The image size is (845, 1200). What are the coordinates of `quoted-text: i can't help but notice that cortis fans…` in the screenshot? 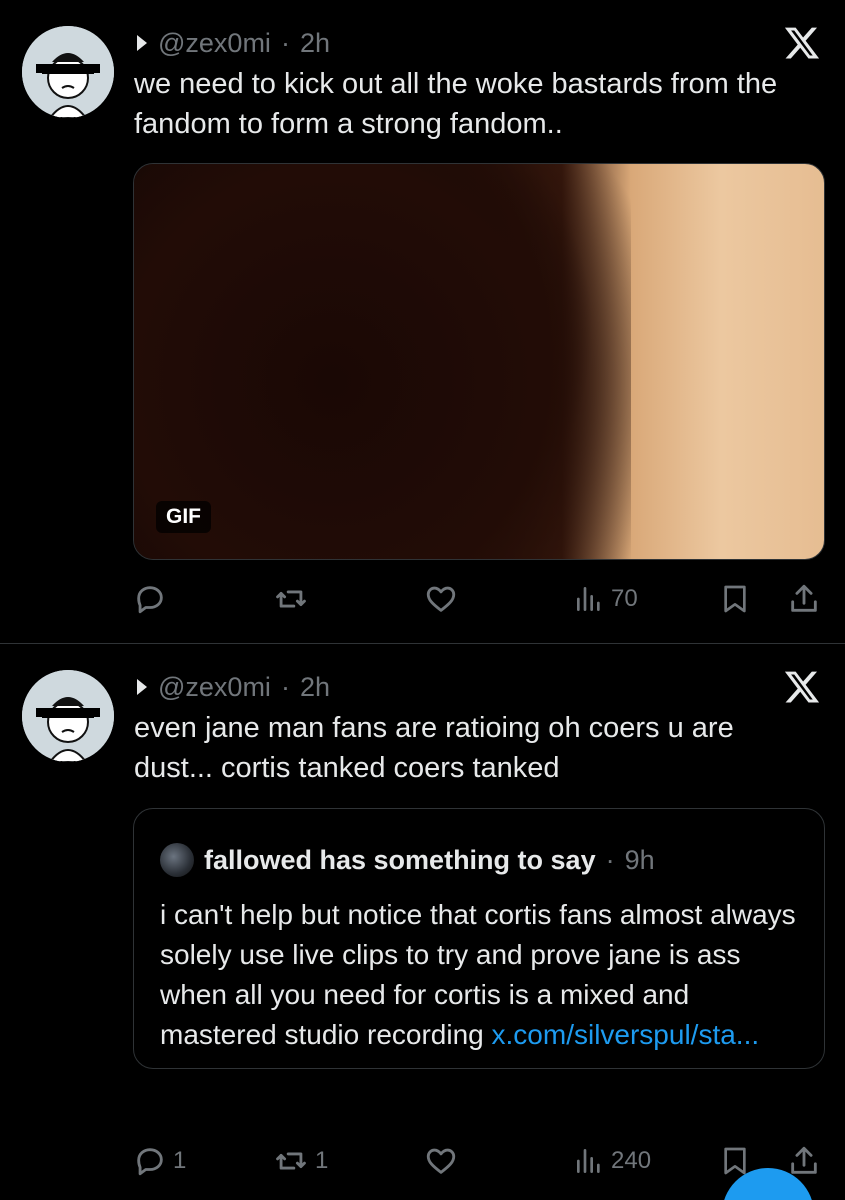 It's located at (485, 975).